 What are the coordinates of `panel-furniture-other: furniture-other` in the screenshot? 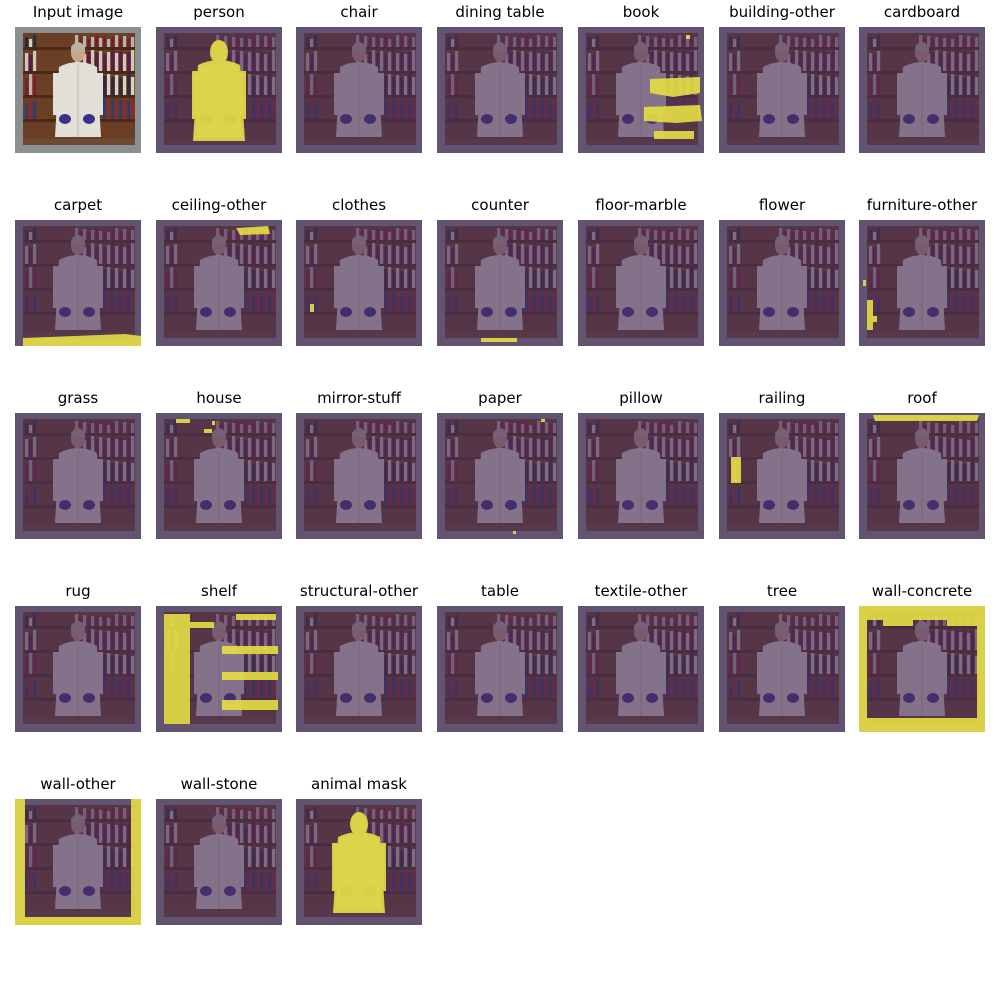 It's located at (922, 270).